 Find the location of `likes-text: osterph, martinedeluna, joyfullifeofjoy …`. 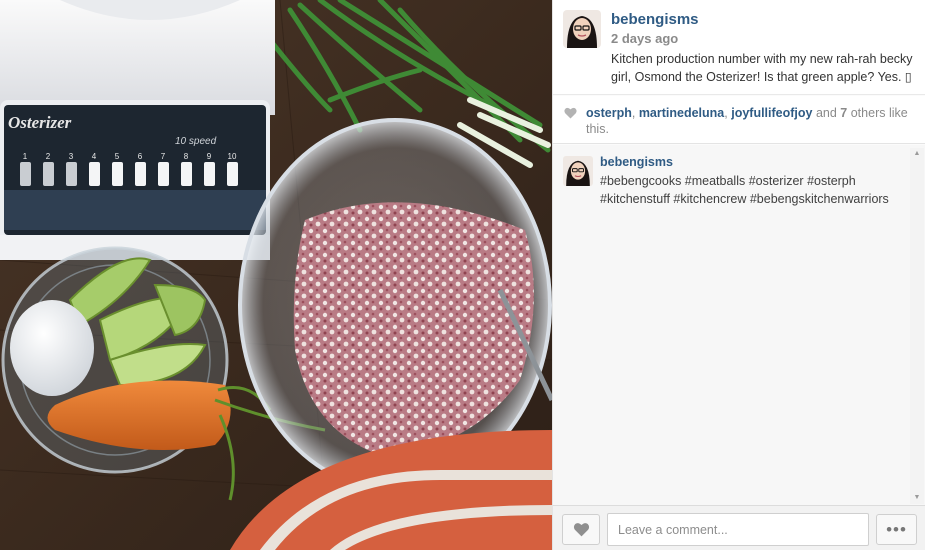

likes-text: osterph, martinedeluna, joyfullifeofjoy … is located at coordinates (751, 121).